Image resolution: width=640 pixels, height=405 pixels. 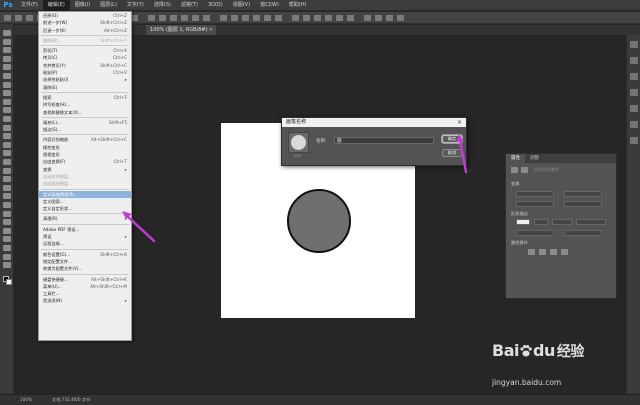 What do you see at coordinates (85, 254) in the screenshot?
I see `edit-menu-item: 颜色设置(G)... Shift+Ctrl+K` at bounding box center [85, 254].